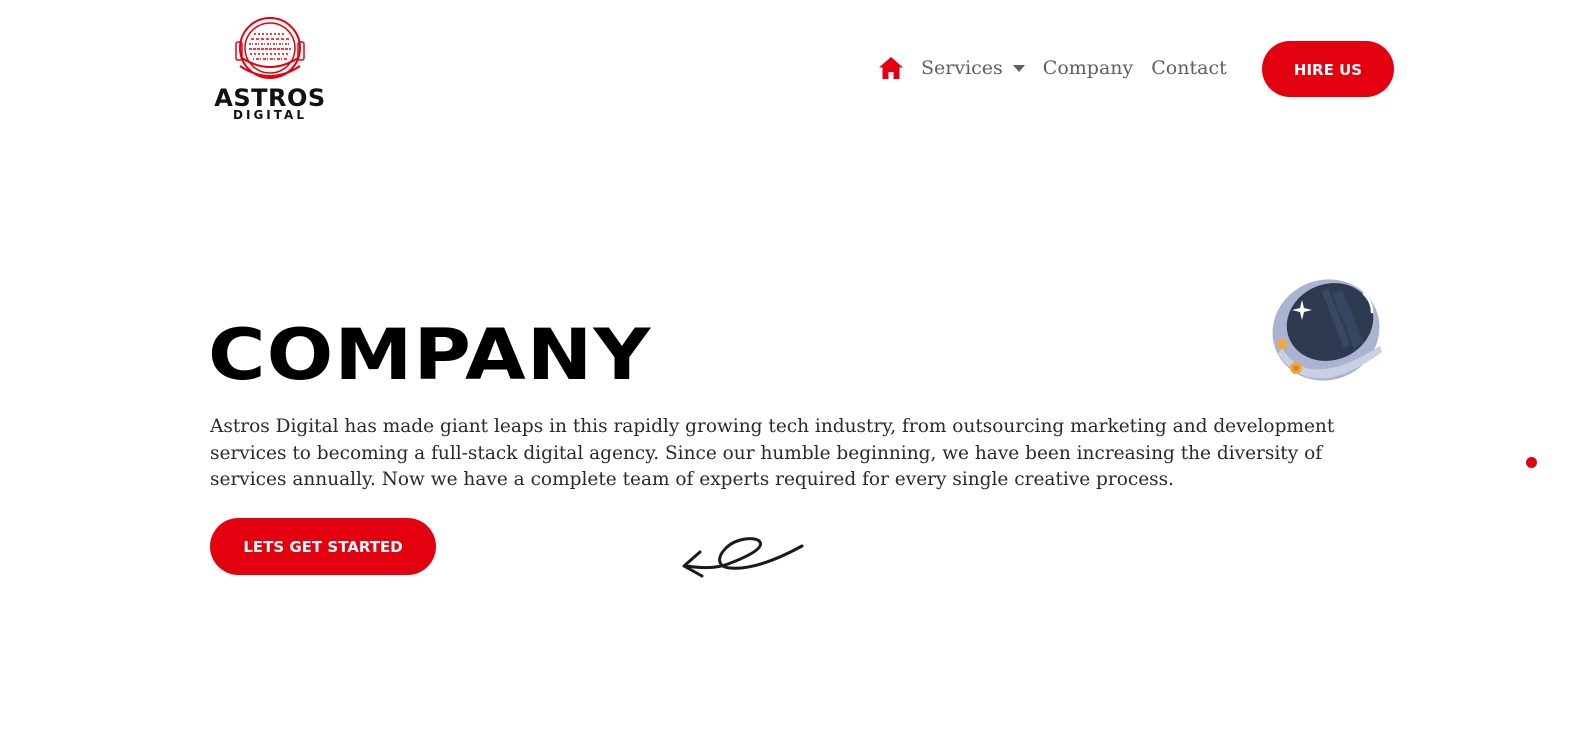 Image resolution: width=1596 pixels, height=735 pixels. I want to click on hand-drawn-arrow-icon, so click(743, 557).